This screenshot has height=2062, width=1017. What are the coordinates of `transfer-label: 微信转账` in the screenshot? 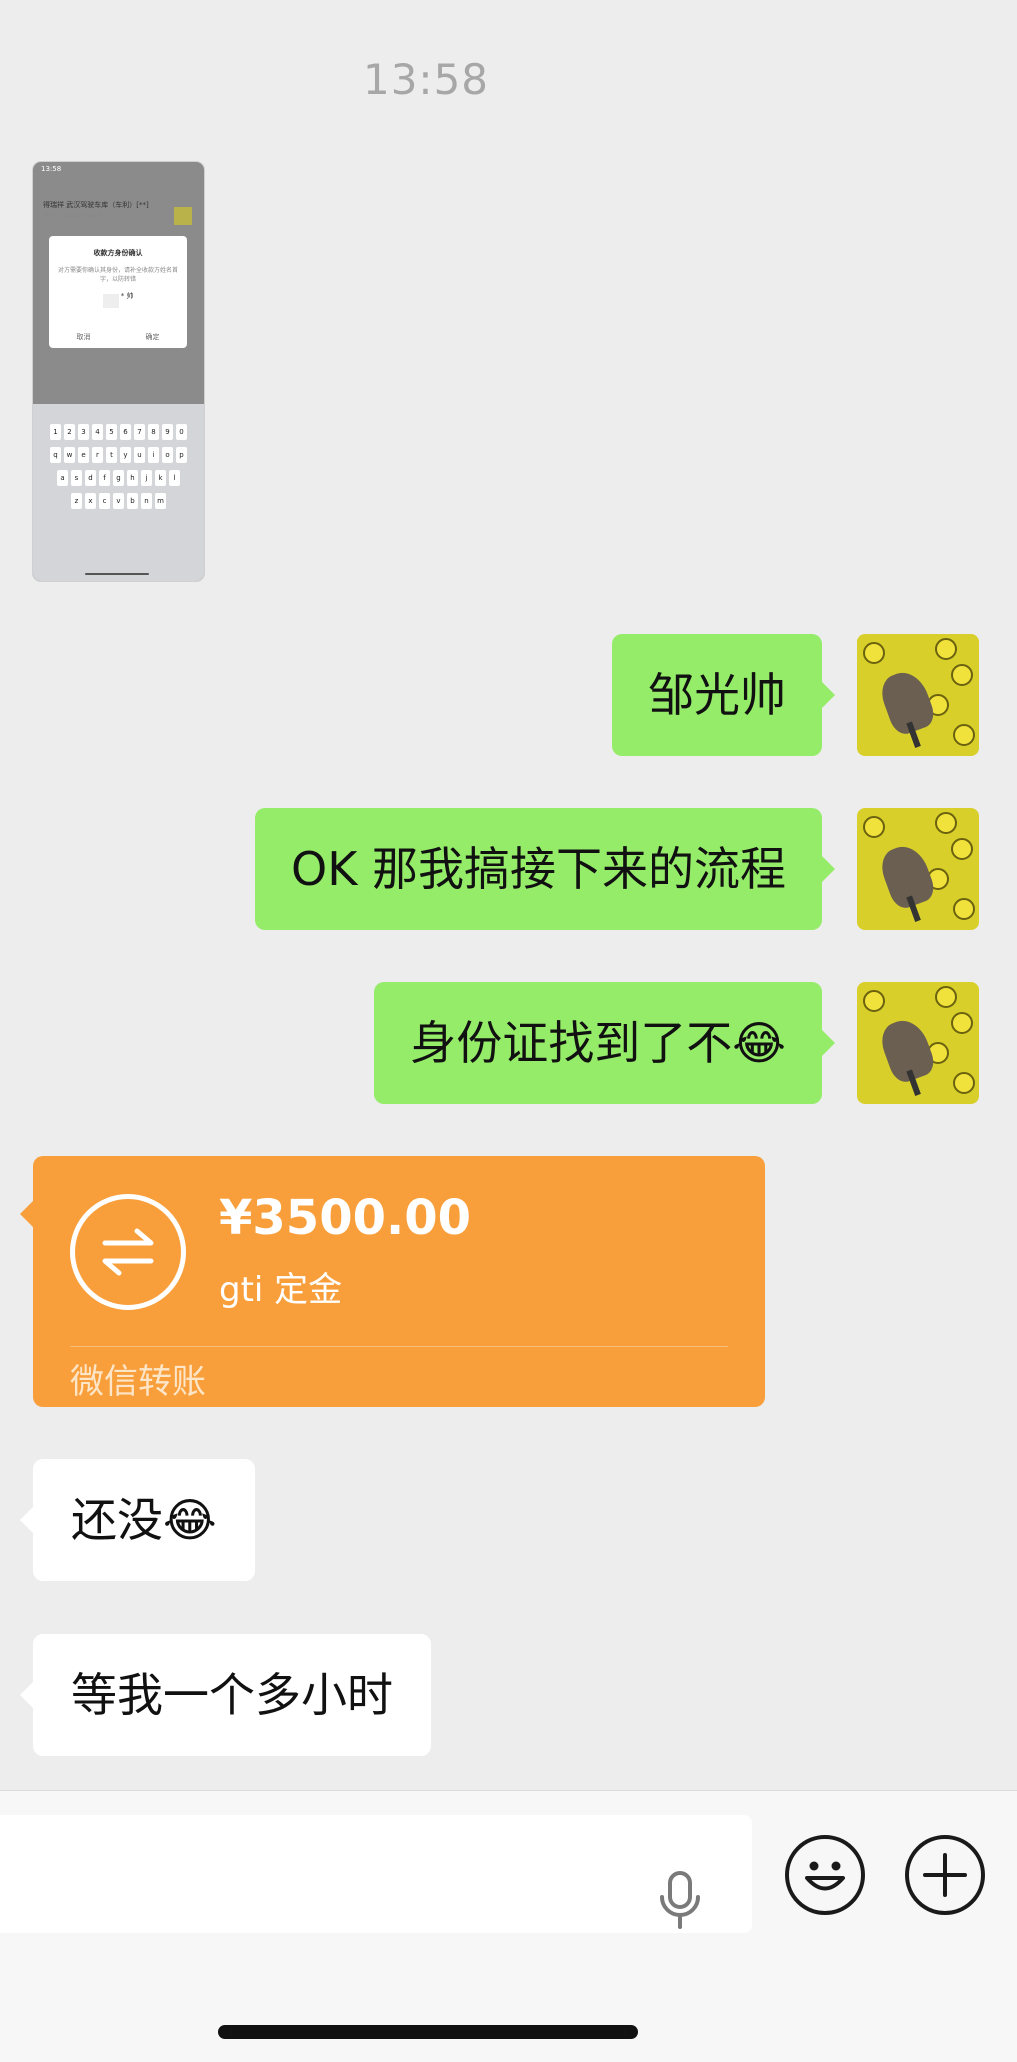 It's located at (138, 1382).